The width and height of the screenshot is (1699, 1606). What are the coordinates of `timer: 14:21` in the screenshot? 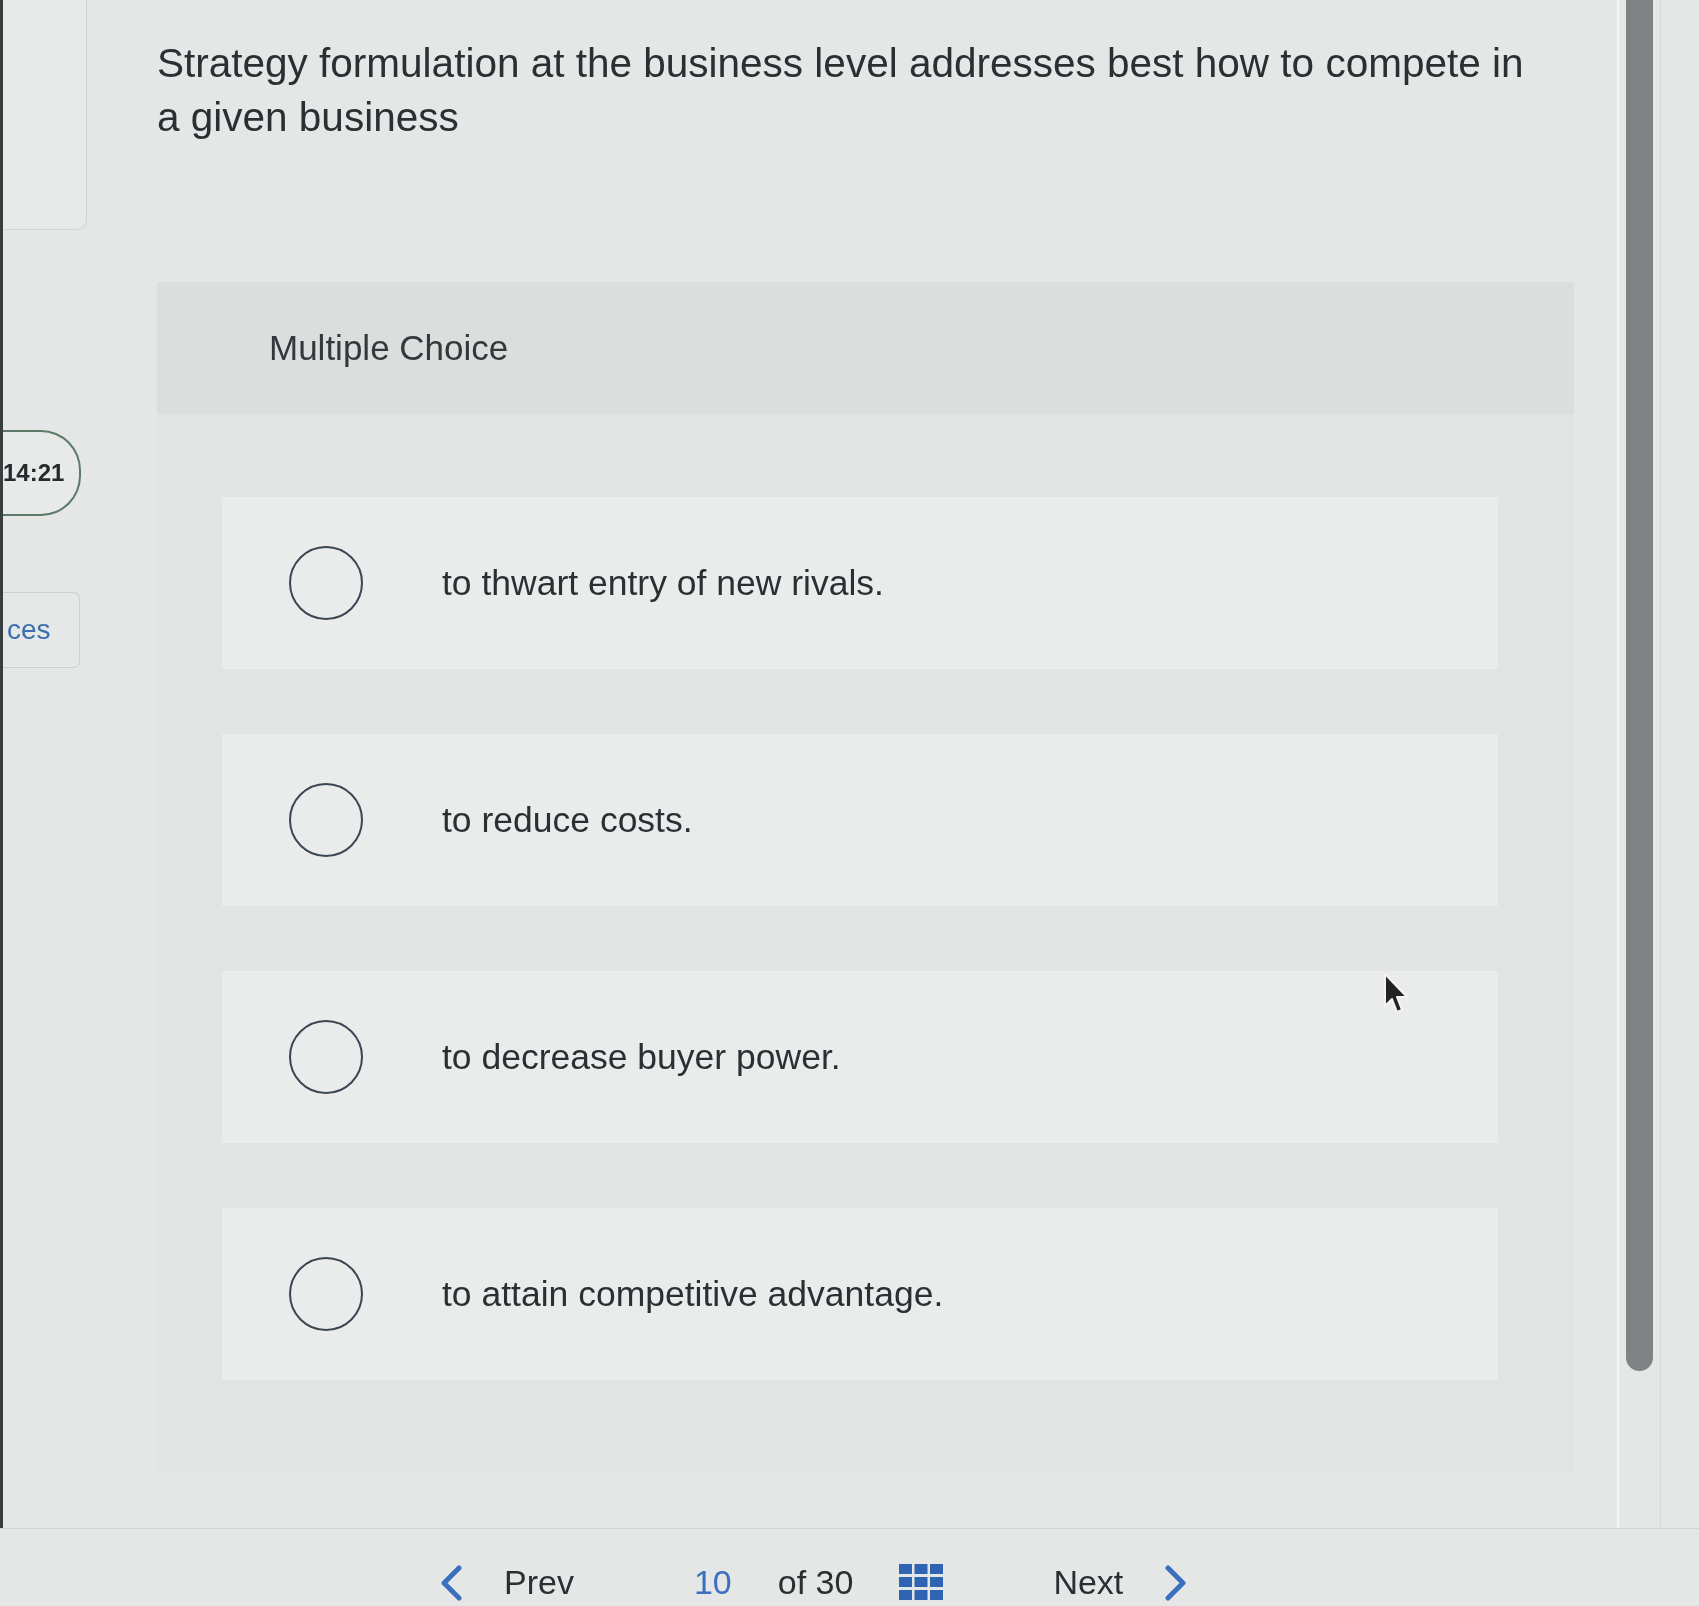 It's located at (42, 473).